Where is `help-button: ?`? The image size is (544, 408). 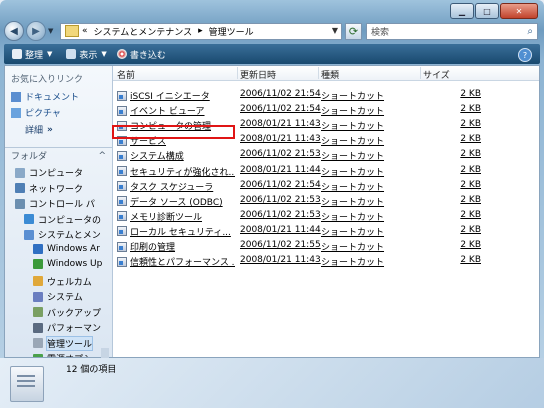 help-button: ? is located at coordinates (525, 55).